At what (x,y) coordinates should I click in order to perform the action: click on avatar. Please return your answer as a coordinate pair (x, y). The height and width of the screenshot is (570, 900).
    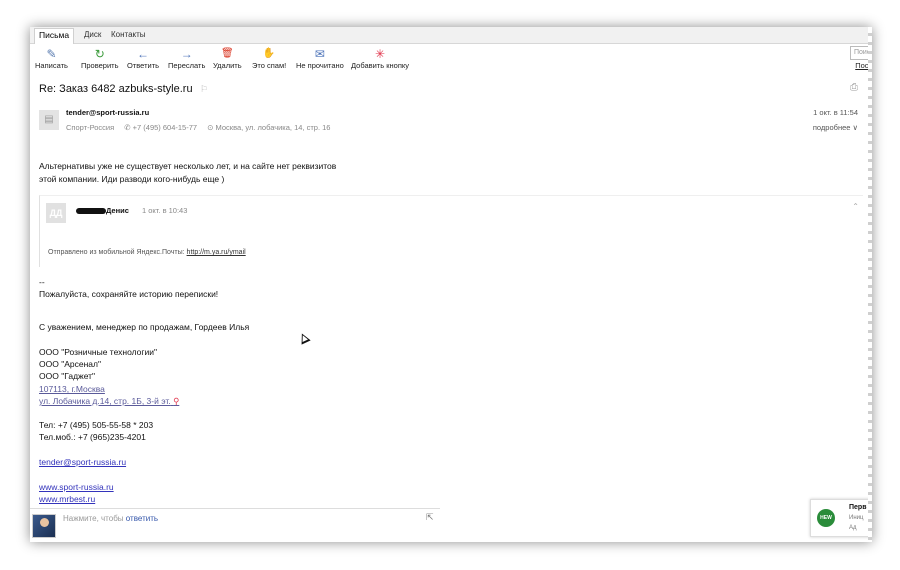
    Looking at the image, I should click on (44, 526).